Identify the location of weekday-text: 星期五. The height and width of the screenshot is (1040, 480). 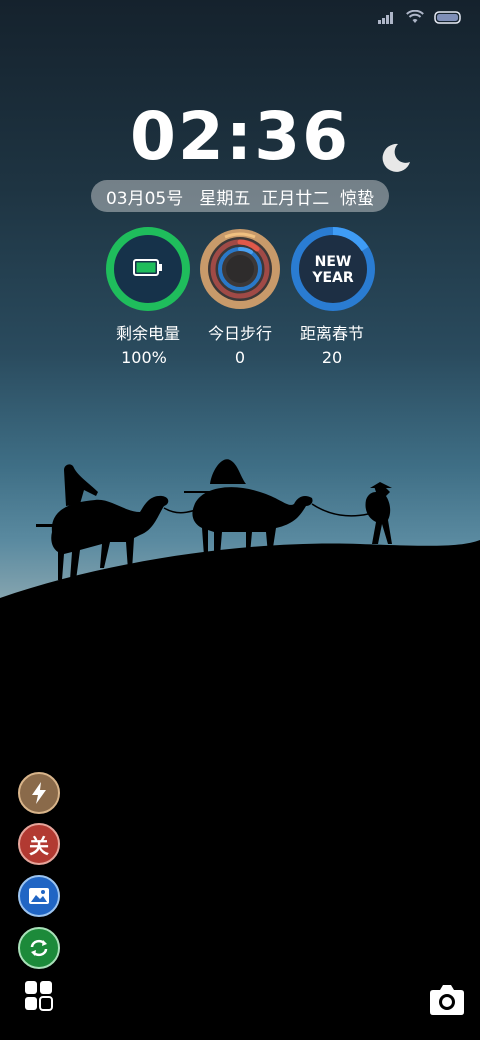
(225, 198).